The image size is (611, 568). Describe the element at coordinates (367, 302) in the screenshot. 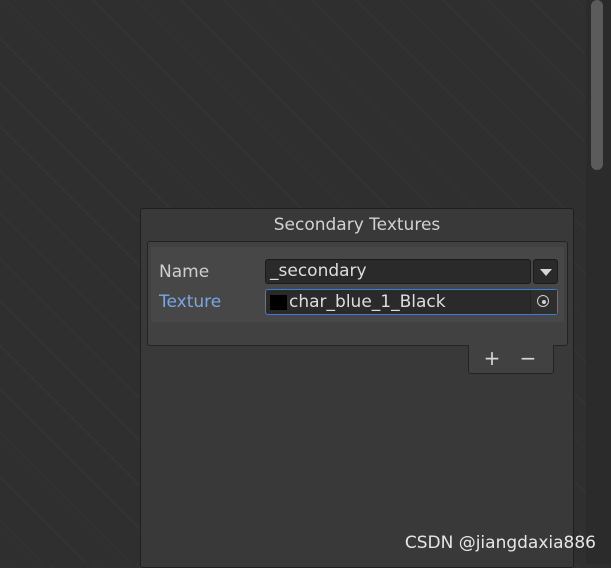

I see `texture-value: char_blue_1_Black` at that location.